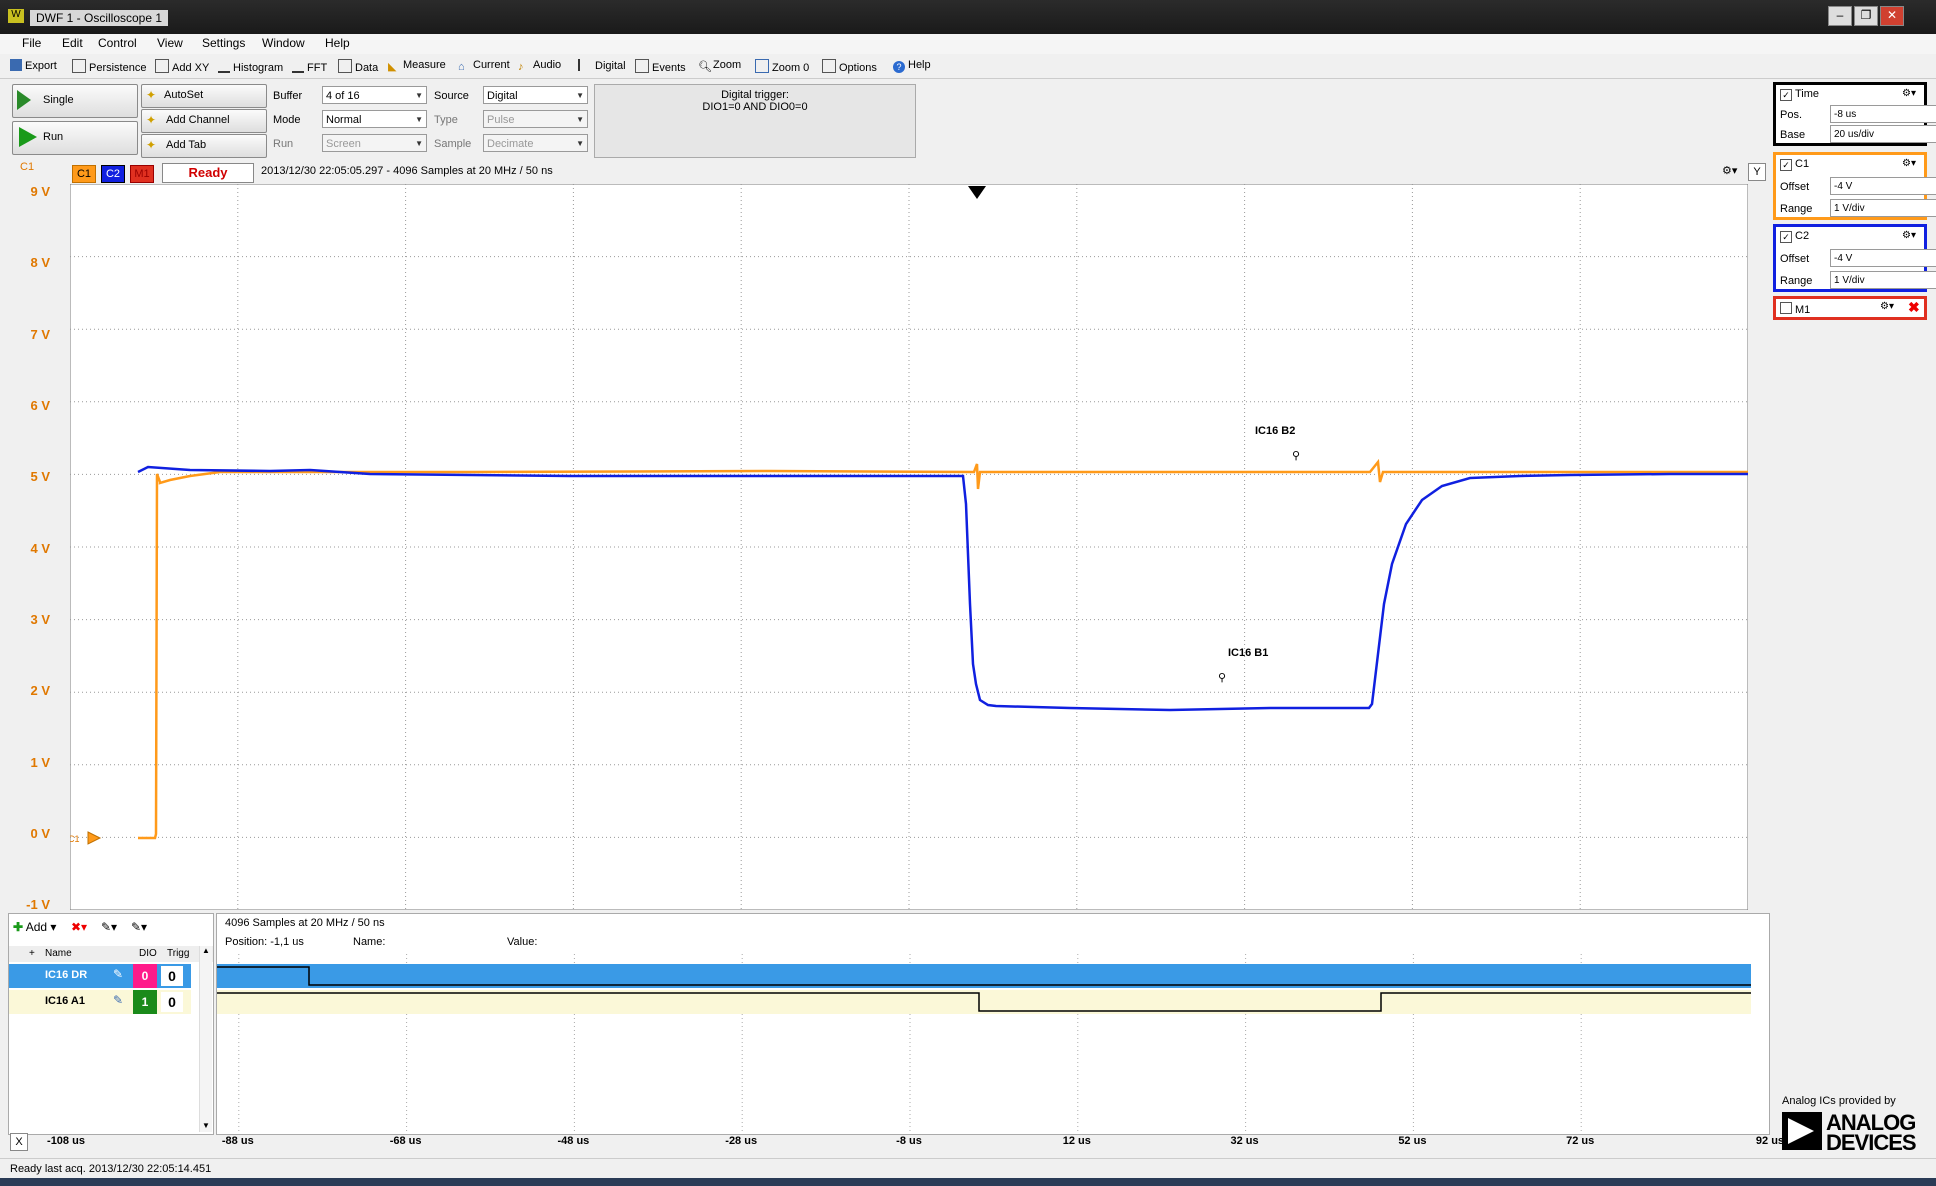 Image resolution: width=1936 pixels, height=1186 pixels. I want to click on persistence-button: Persistence, so click(109, 66).